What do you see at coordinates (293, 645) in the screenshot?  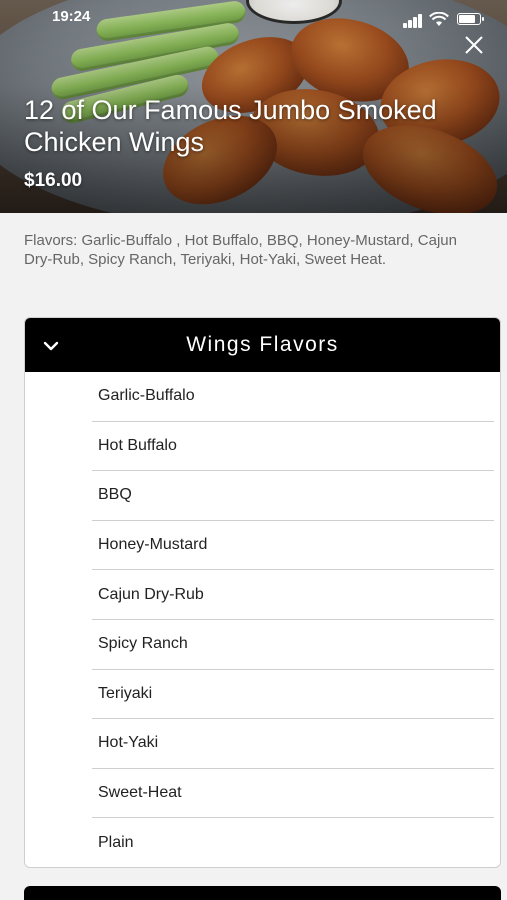 I see `flavor-option-spicy-ranch: Spicy Ranch` at bounding box center [293, 645].